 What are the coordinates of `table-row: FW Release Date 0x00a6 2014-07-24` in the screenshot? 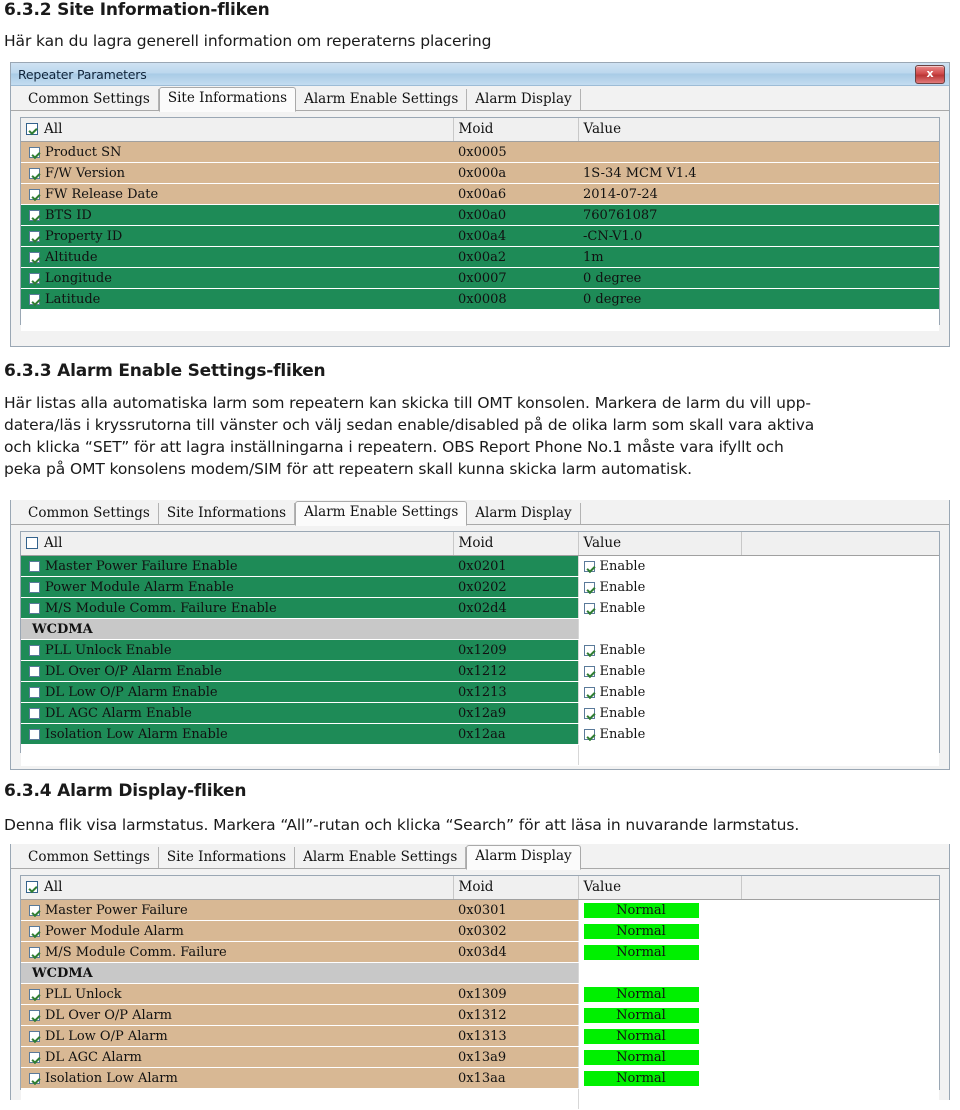 It's located at (480, 194).